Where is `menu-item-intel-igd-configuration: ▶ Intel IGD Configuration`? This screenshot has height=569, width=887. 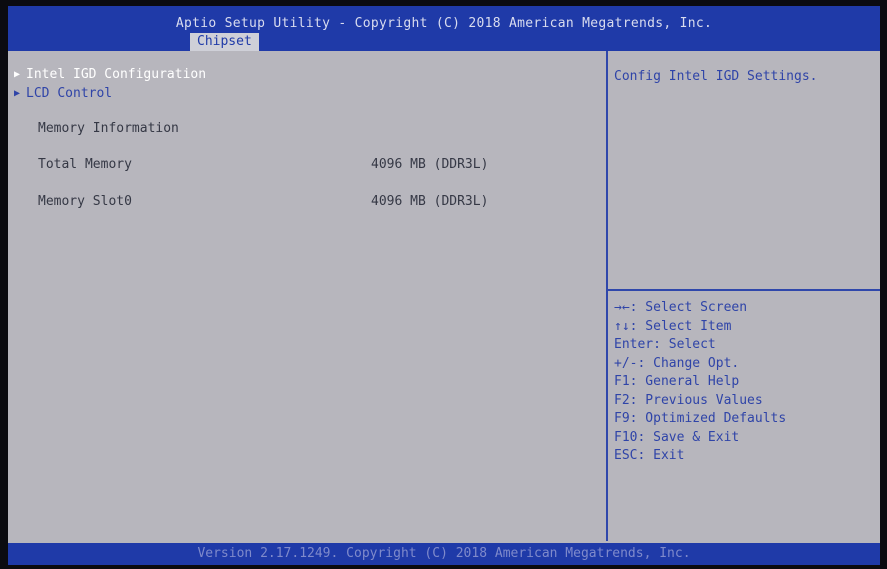 menu-item-intel-igd-configuration: ▶ Intel IGD Configuration is located at coordinates (110, 74).